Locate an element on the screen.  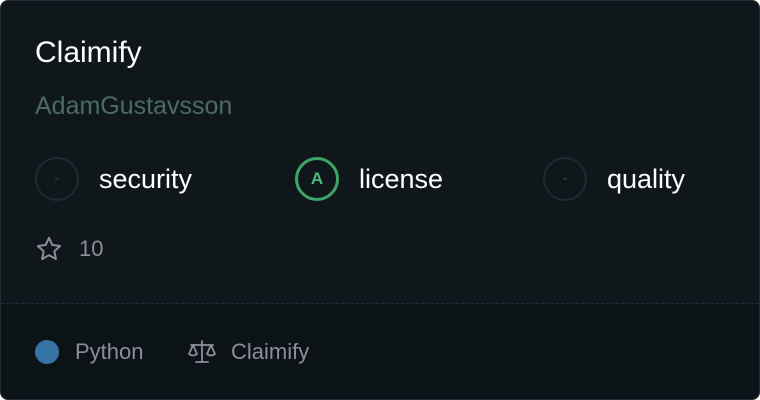
security-label: security is located at coordinates (146, 178).